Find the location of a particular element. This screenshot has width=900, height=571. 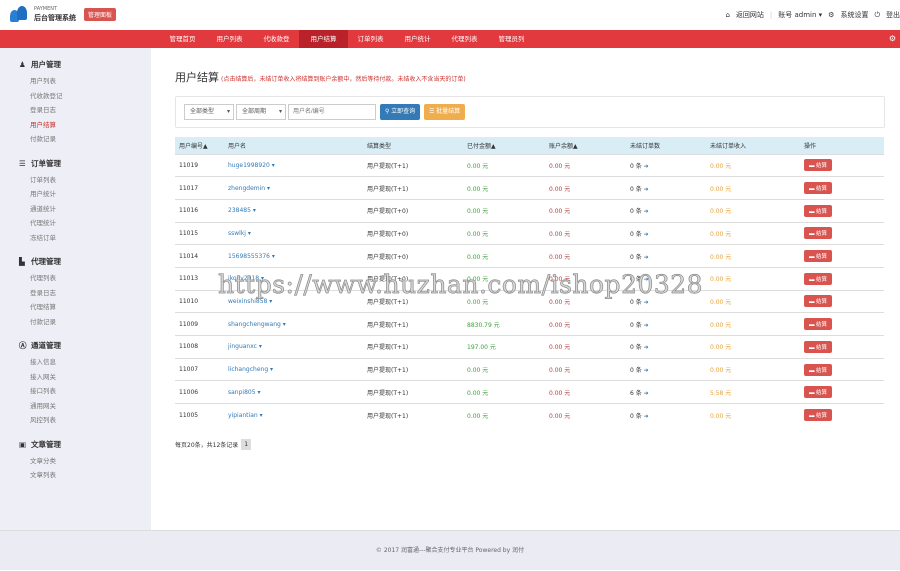

username-dropdown: huge1998920 ▾ is located at coordinates (293, 165).